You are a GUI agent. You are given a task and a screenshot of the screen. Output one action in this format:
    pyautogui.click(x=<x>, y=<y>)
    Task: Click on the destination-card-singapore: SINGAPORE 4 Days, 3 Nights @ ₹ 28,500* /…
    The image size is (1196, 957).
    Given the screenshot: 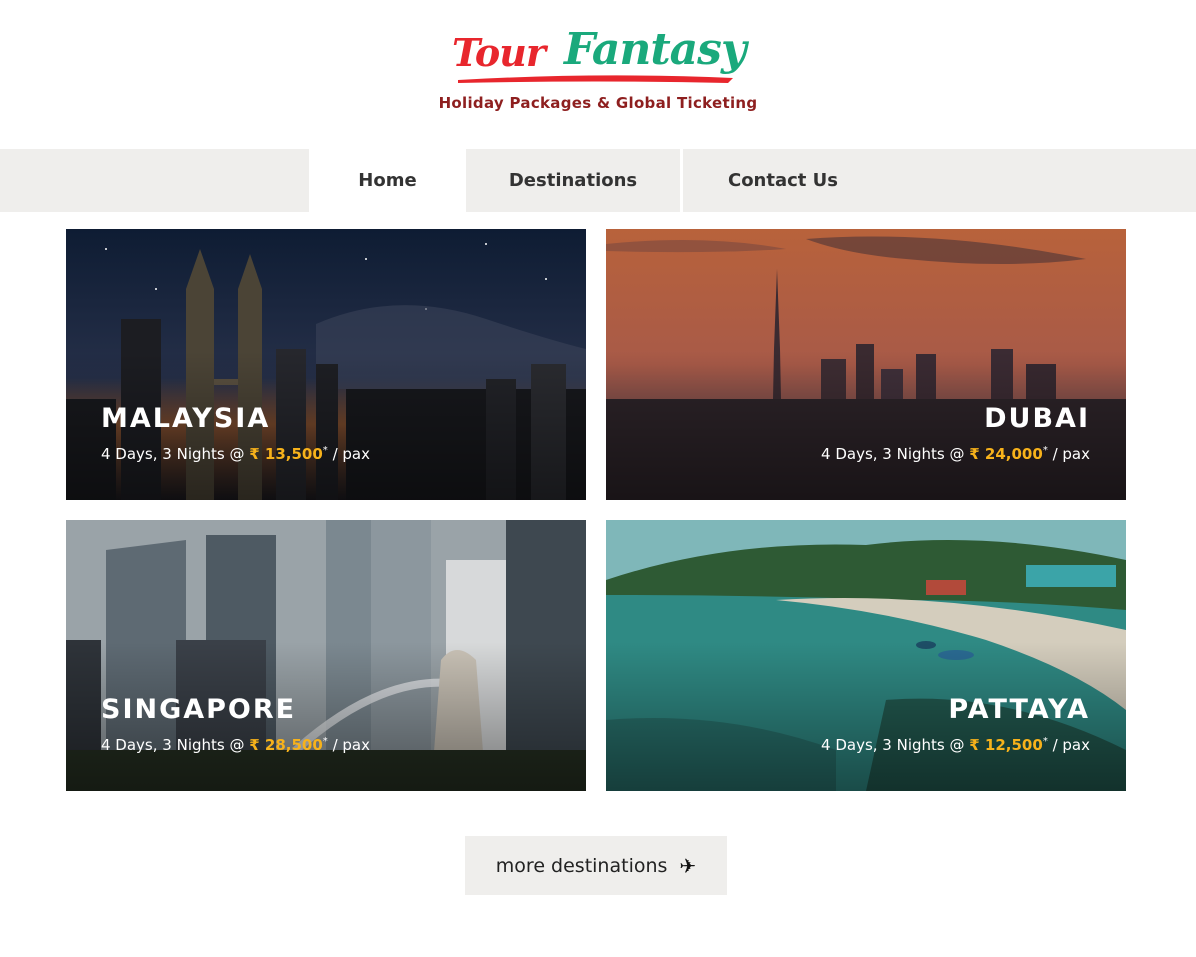 What is the action you would take?
    pyautogui.click(x=326, y=655)
    